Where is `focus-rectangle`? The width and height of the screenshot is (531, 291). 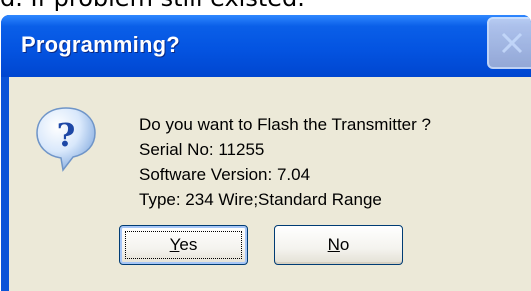 focus-rectangle is located at coordinates (183, 245).